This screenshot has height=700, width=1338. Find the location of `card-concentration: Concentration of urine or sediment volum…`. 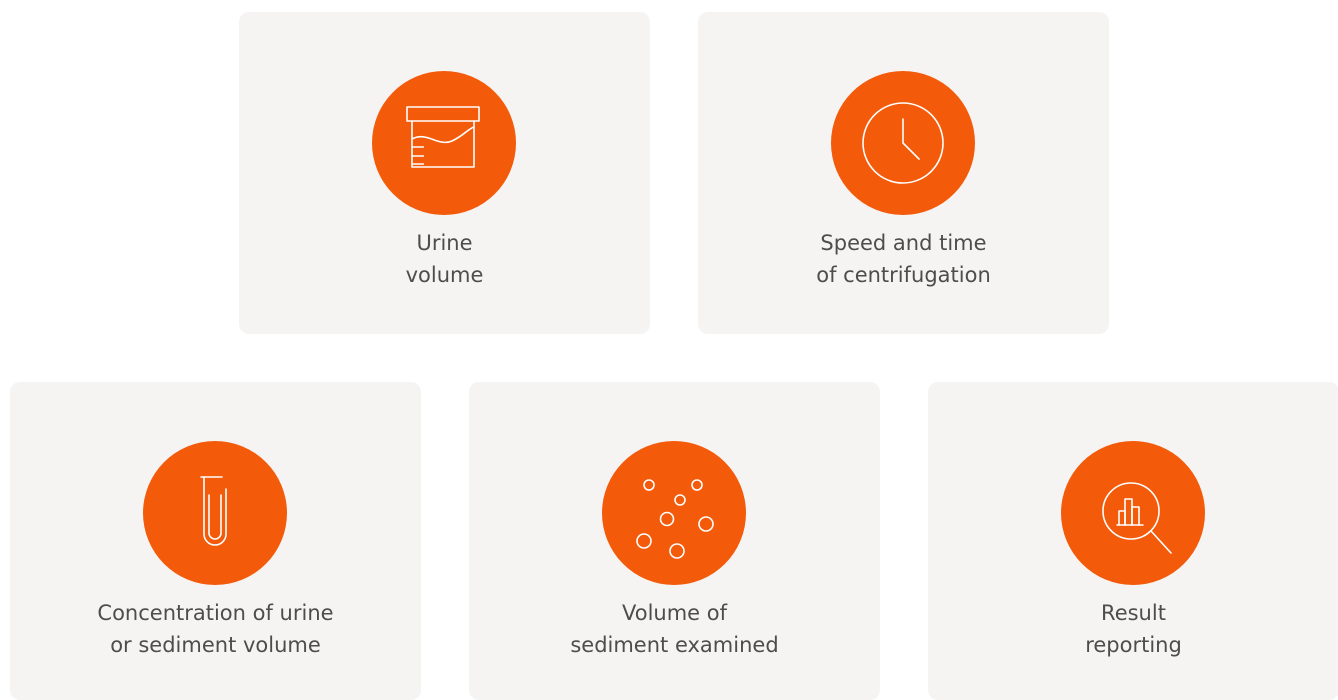

card-concentration: Concentration of urine or sediment volum… is located at coordinates (215, 541).